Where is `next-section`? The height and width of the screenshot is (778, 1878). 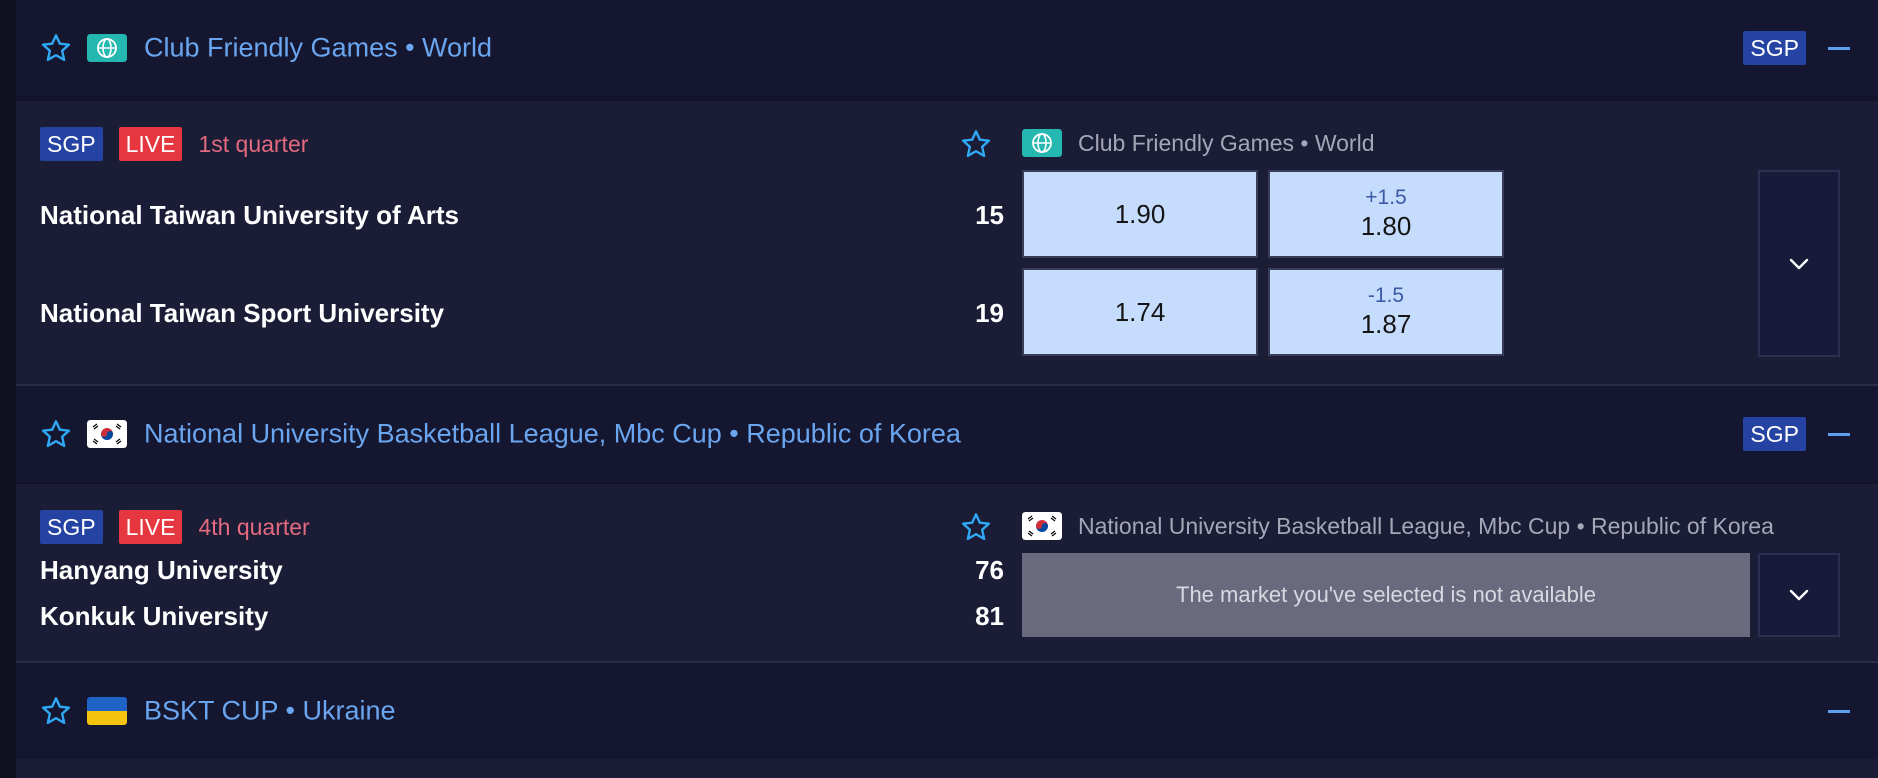 next-section is located at coordinates (947, 768).